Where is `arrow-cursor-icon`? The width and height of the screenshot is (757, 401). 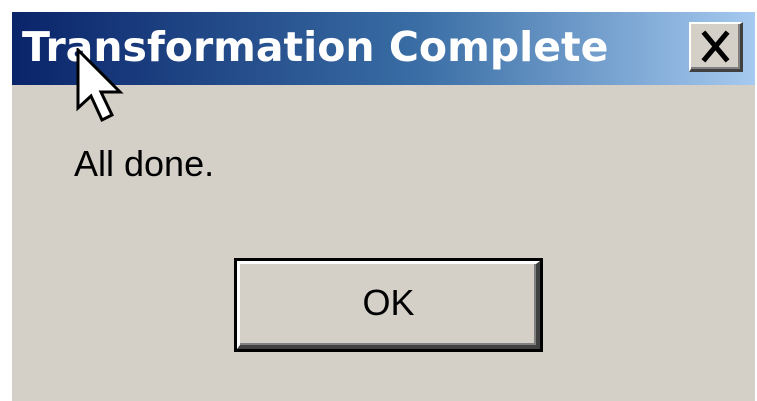 arrow-cursor-icon is located at coordinates (100, 85).